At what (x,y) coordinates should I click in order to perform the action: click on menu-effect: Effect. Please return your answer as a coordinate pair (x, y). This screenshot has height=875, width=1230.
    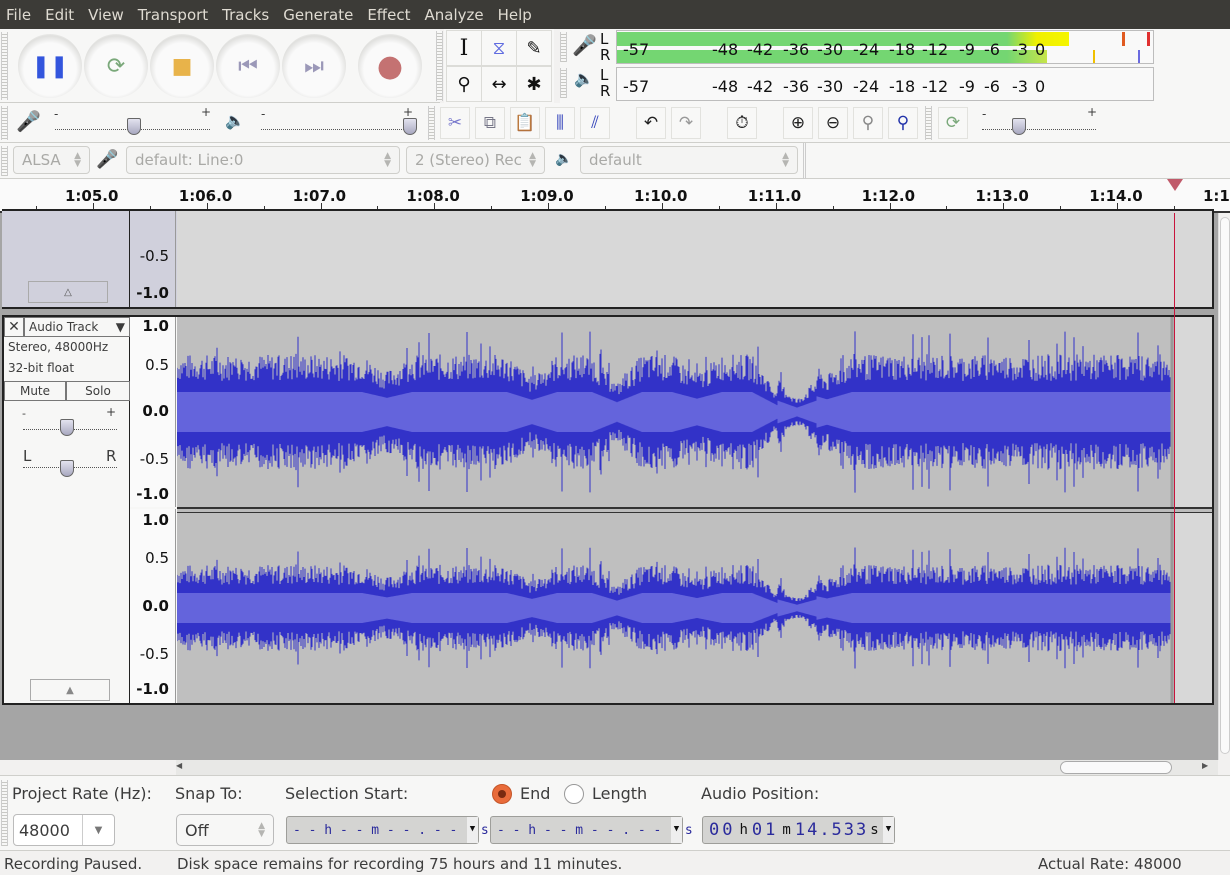
    Looking at the image, I should click on (388, 15).